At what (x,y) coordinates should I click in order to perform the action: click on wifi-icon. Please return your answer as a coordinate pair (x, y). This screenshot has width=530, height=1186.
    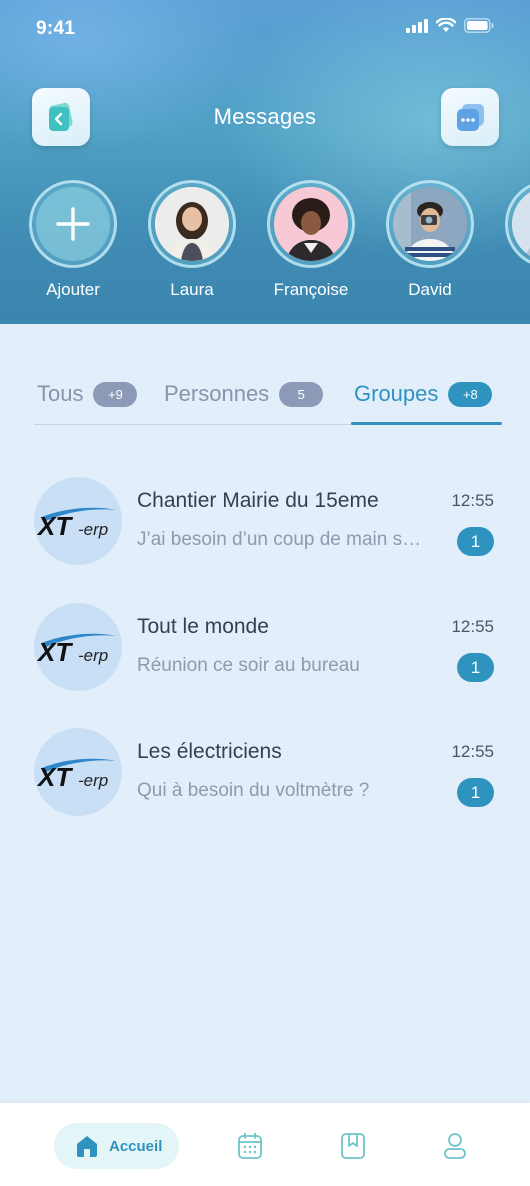
    Looking at the image, I should click on (446, 25).